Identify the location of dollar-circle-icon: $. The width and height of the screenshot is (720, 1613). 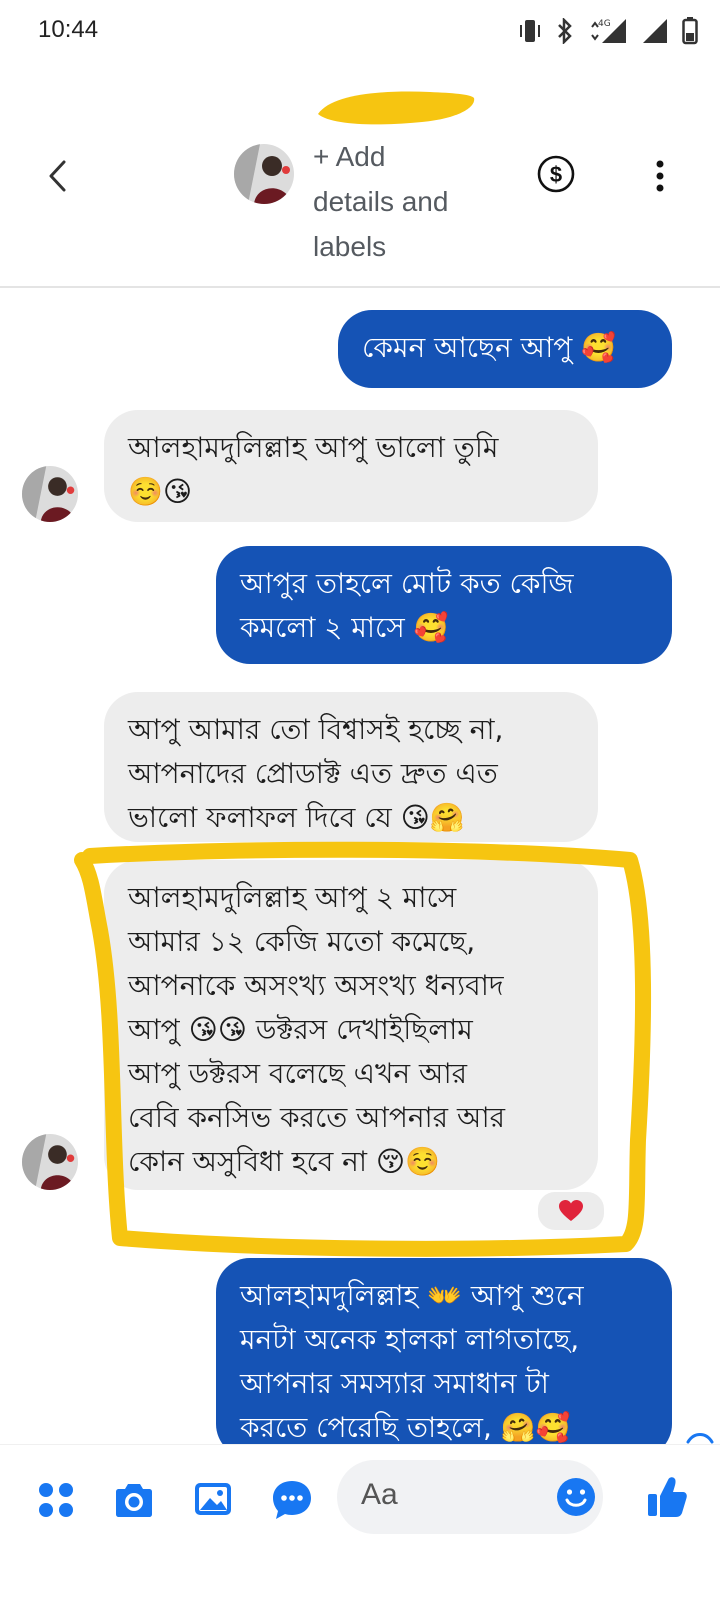
(556, 174).